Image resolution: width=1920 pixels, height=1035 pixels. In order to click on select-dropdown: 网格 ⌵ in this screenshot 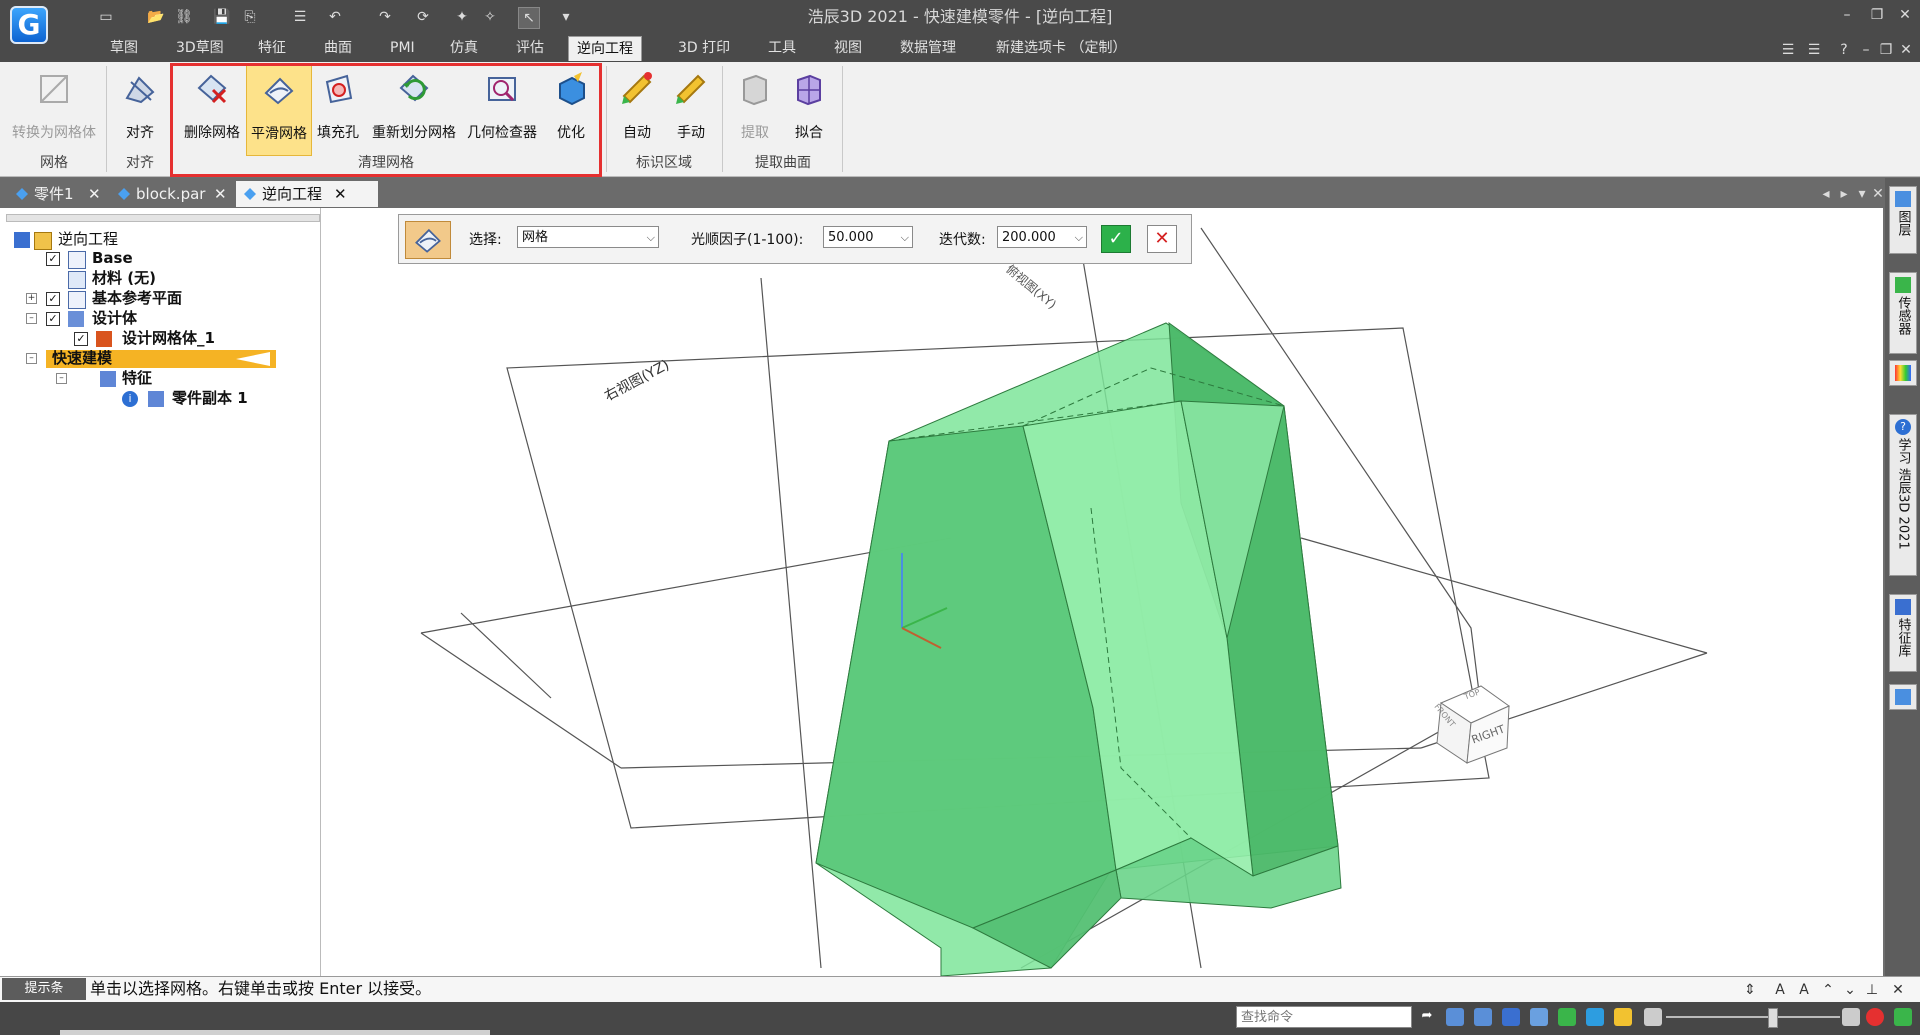, I will do `click(588, 237)`.